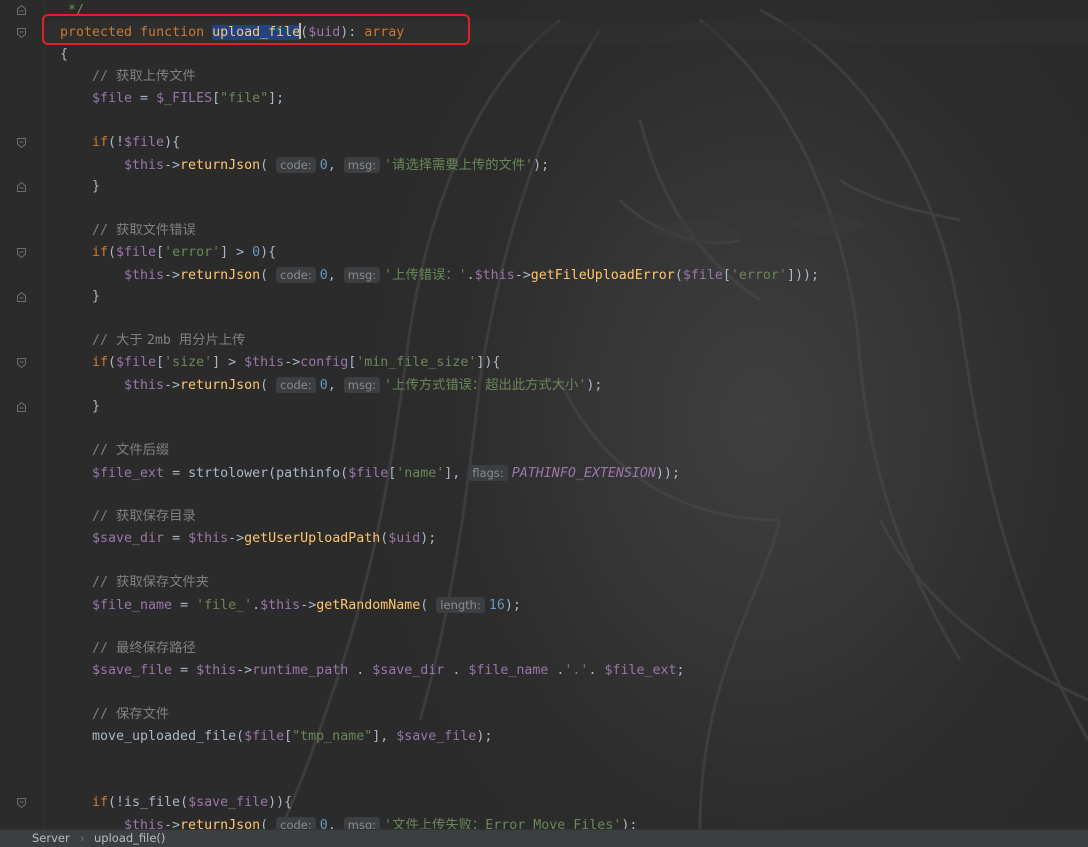  I want to click on code-line: if(!is_file($save_file)){, so click(192, 803).